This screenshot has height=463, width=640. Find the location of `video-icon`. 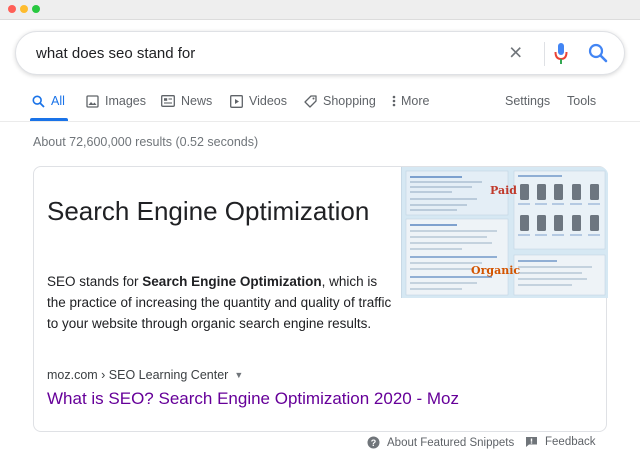

video-icon is located at coordinates (236, 101).